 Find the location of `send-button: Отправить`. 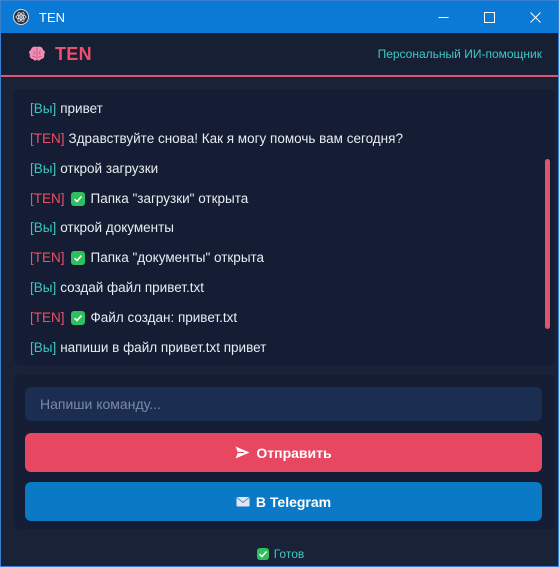

send-button: Отправить is located at coordinates (283, 452).